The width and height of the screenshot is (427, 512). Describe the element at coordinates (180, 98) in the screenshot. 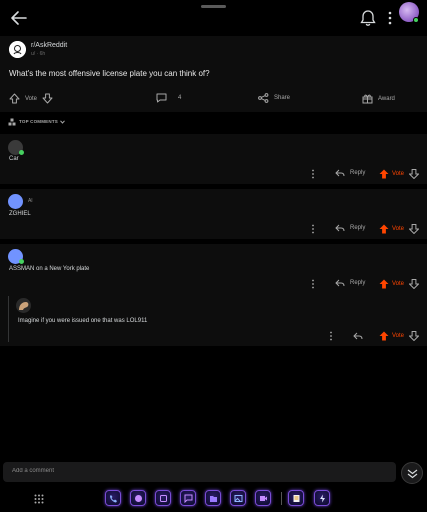

I see `comments-count: 4` at that location.